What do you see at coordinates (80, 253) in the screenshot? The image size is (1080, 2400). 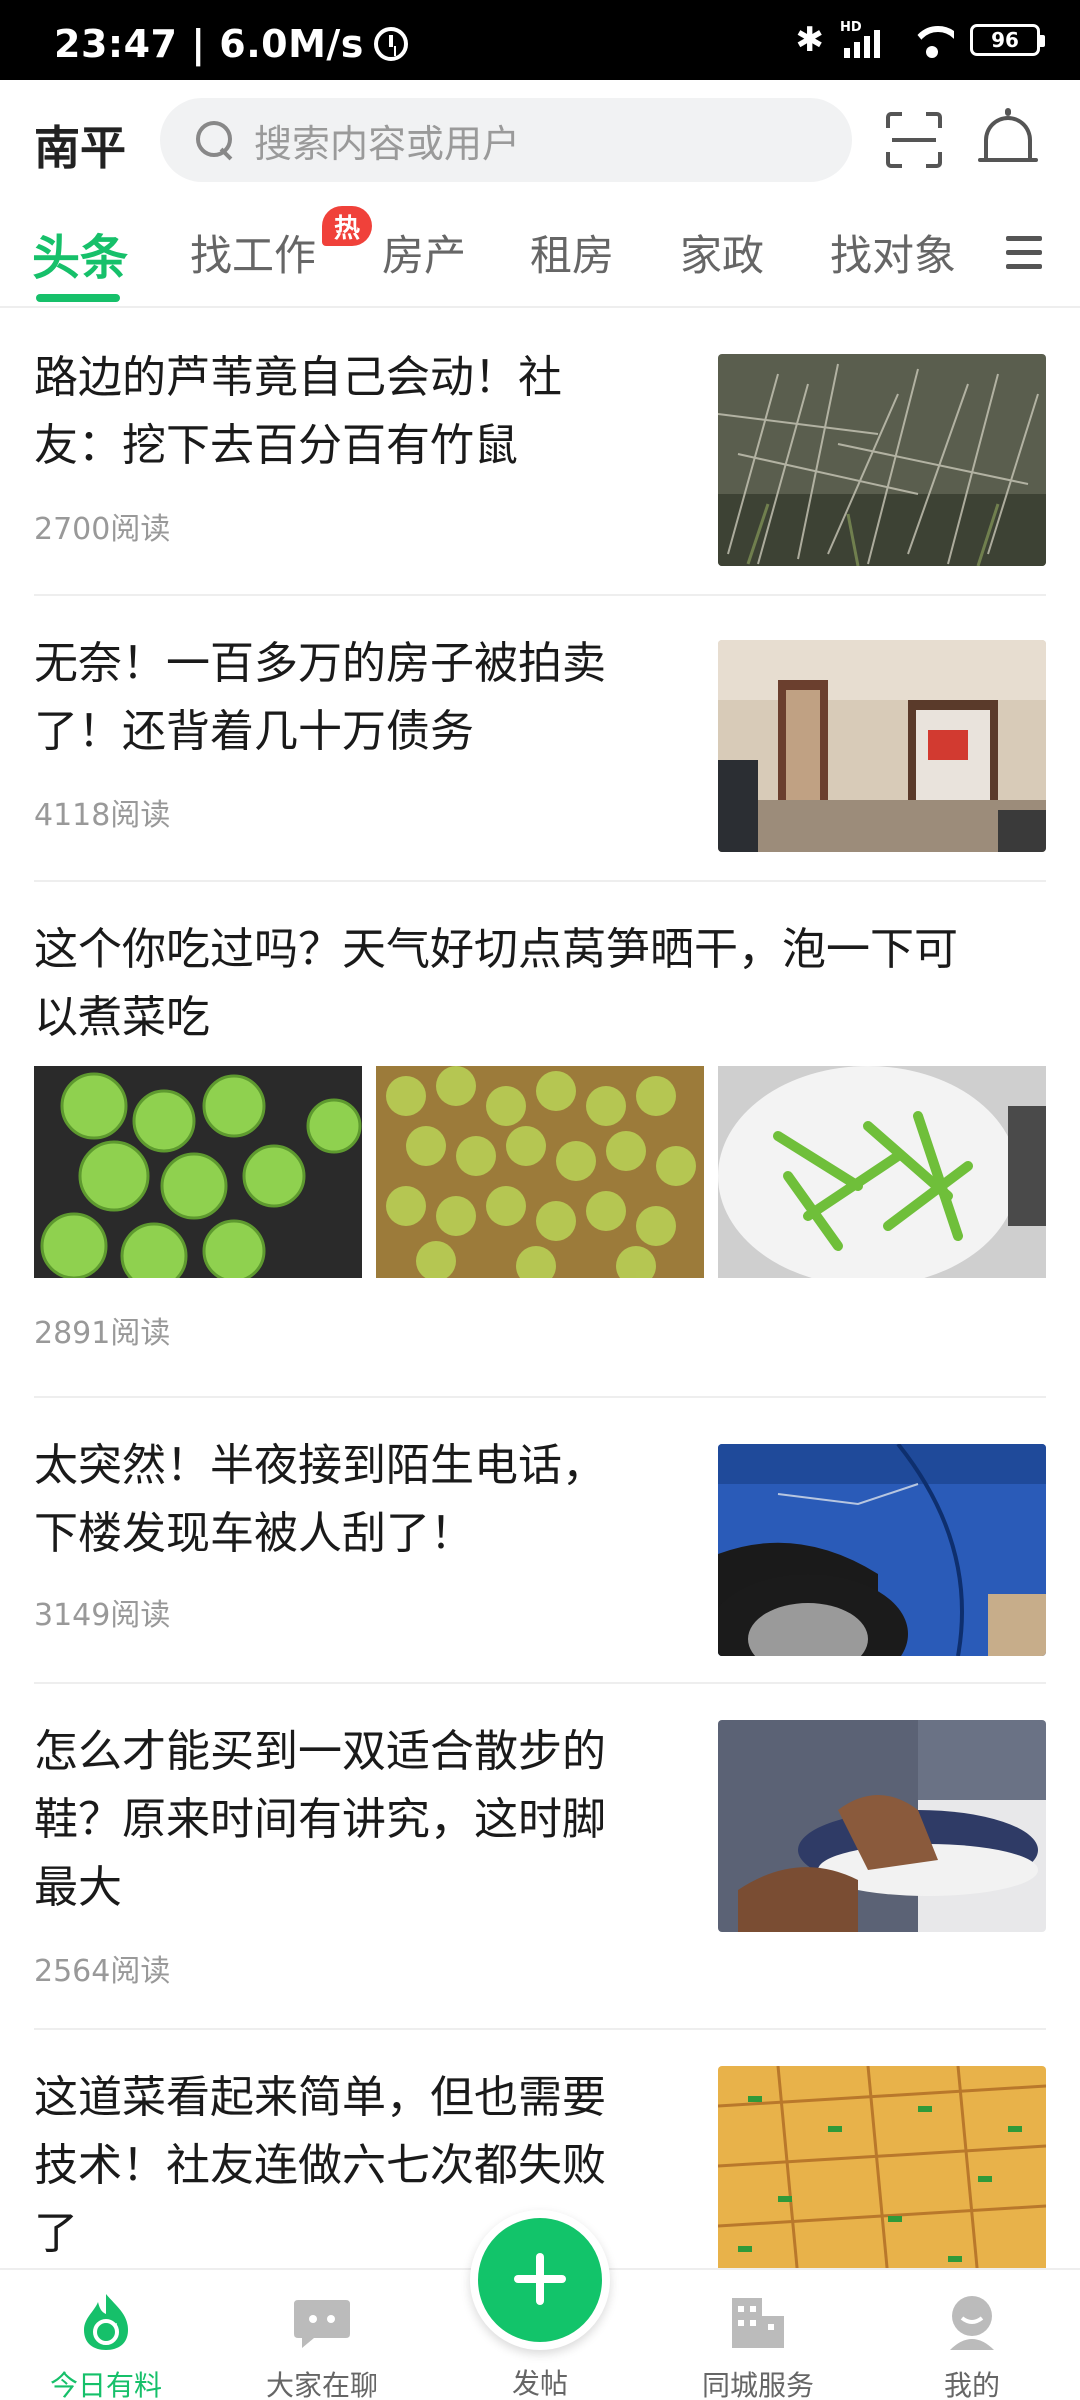 I see `tab-headlines: 头条` at bounding box center [80, 253].